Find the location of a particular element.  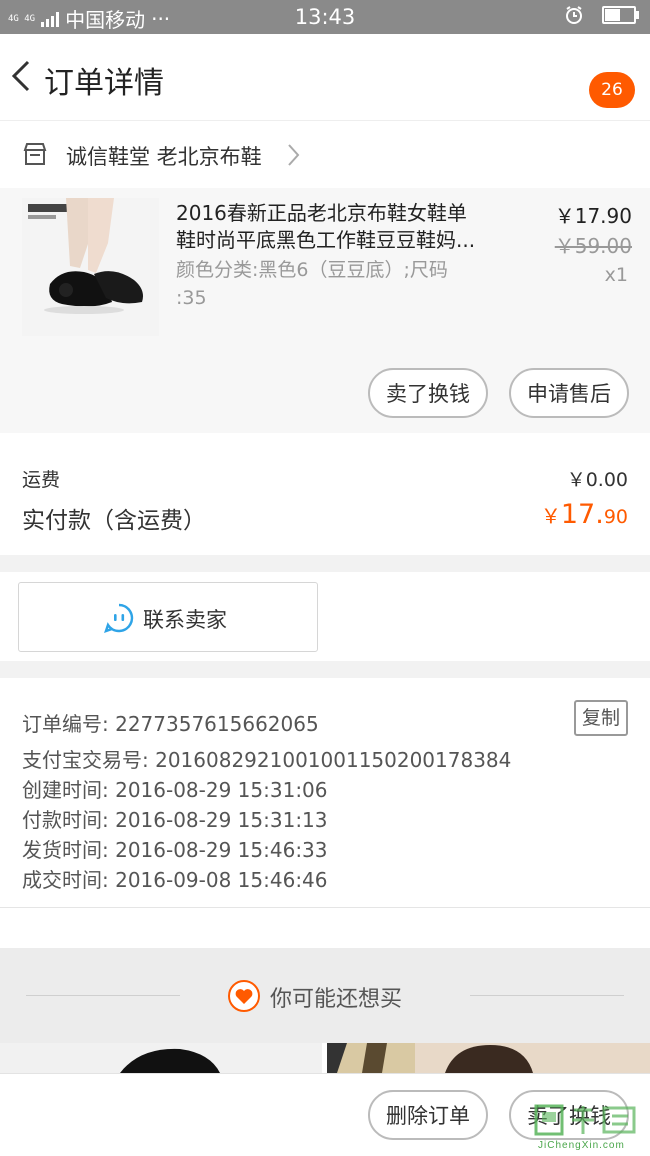

resell-button: 卖了换钱 is located at coordinates (428, 393).